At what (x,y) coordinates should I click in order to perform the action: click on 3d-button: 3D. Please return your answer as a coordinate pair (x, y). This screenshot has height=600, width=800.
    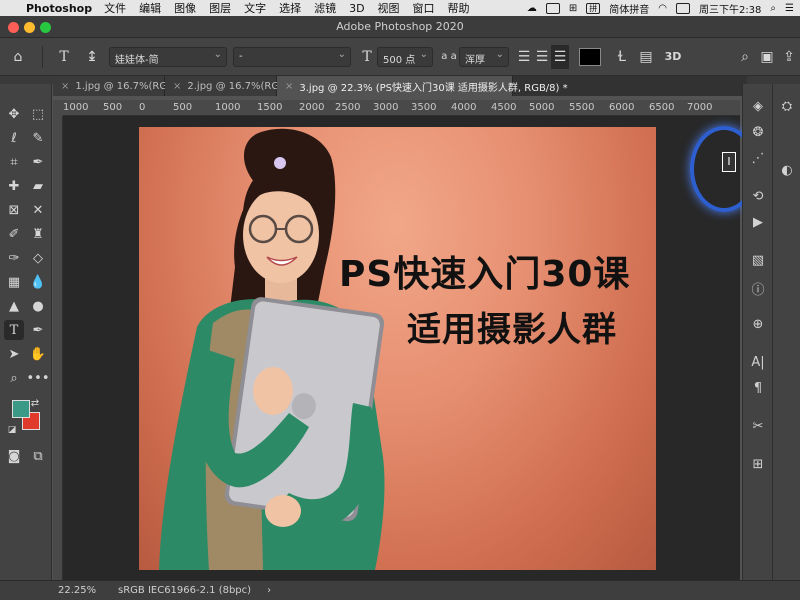
    Looking at the image, I should click on (673, 57).